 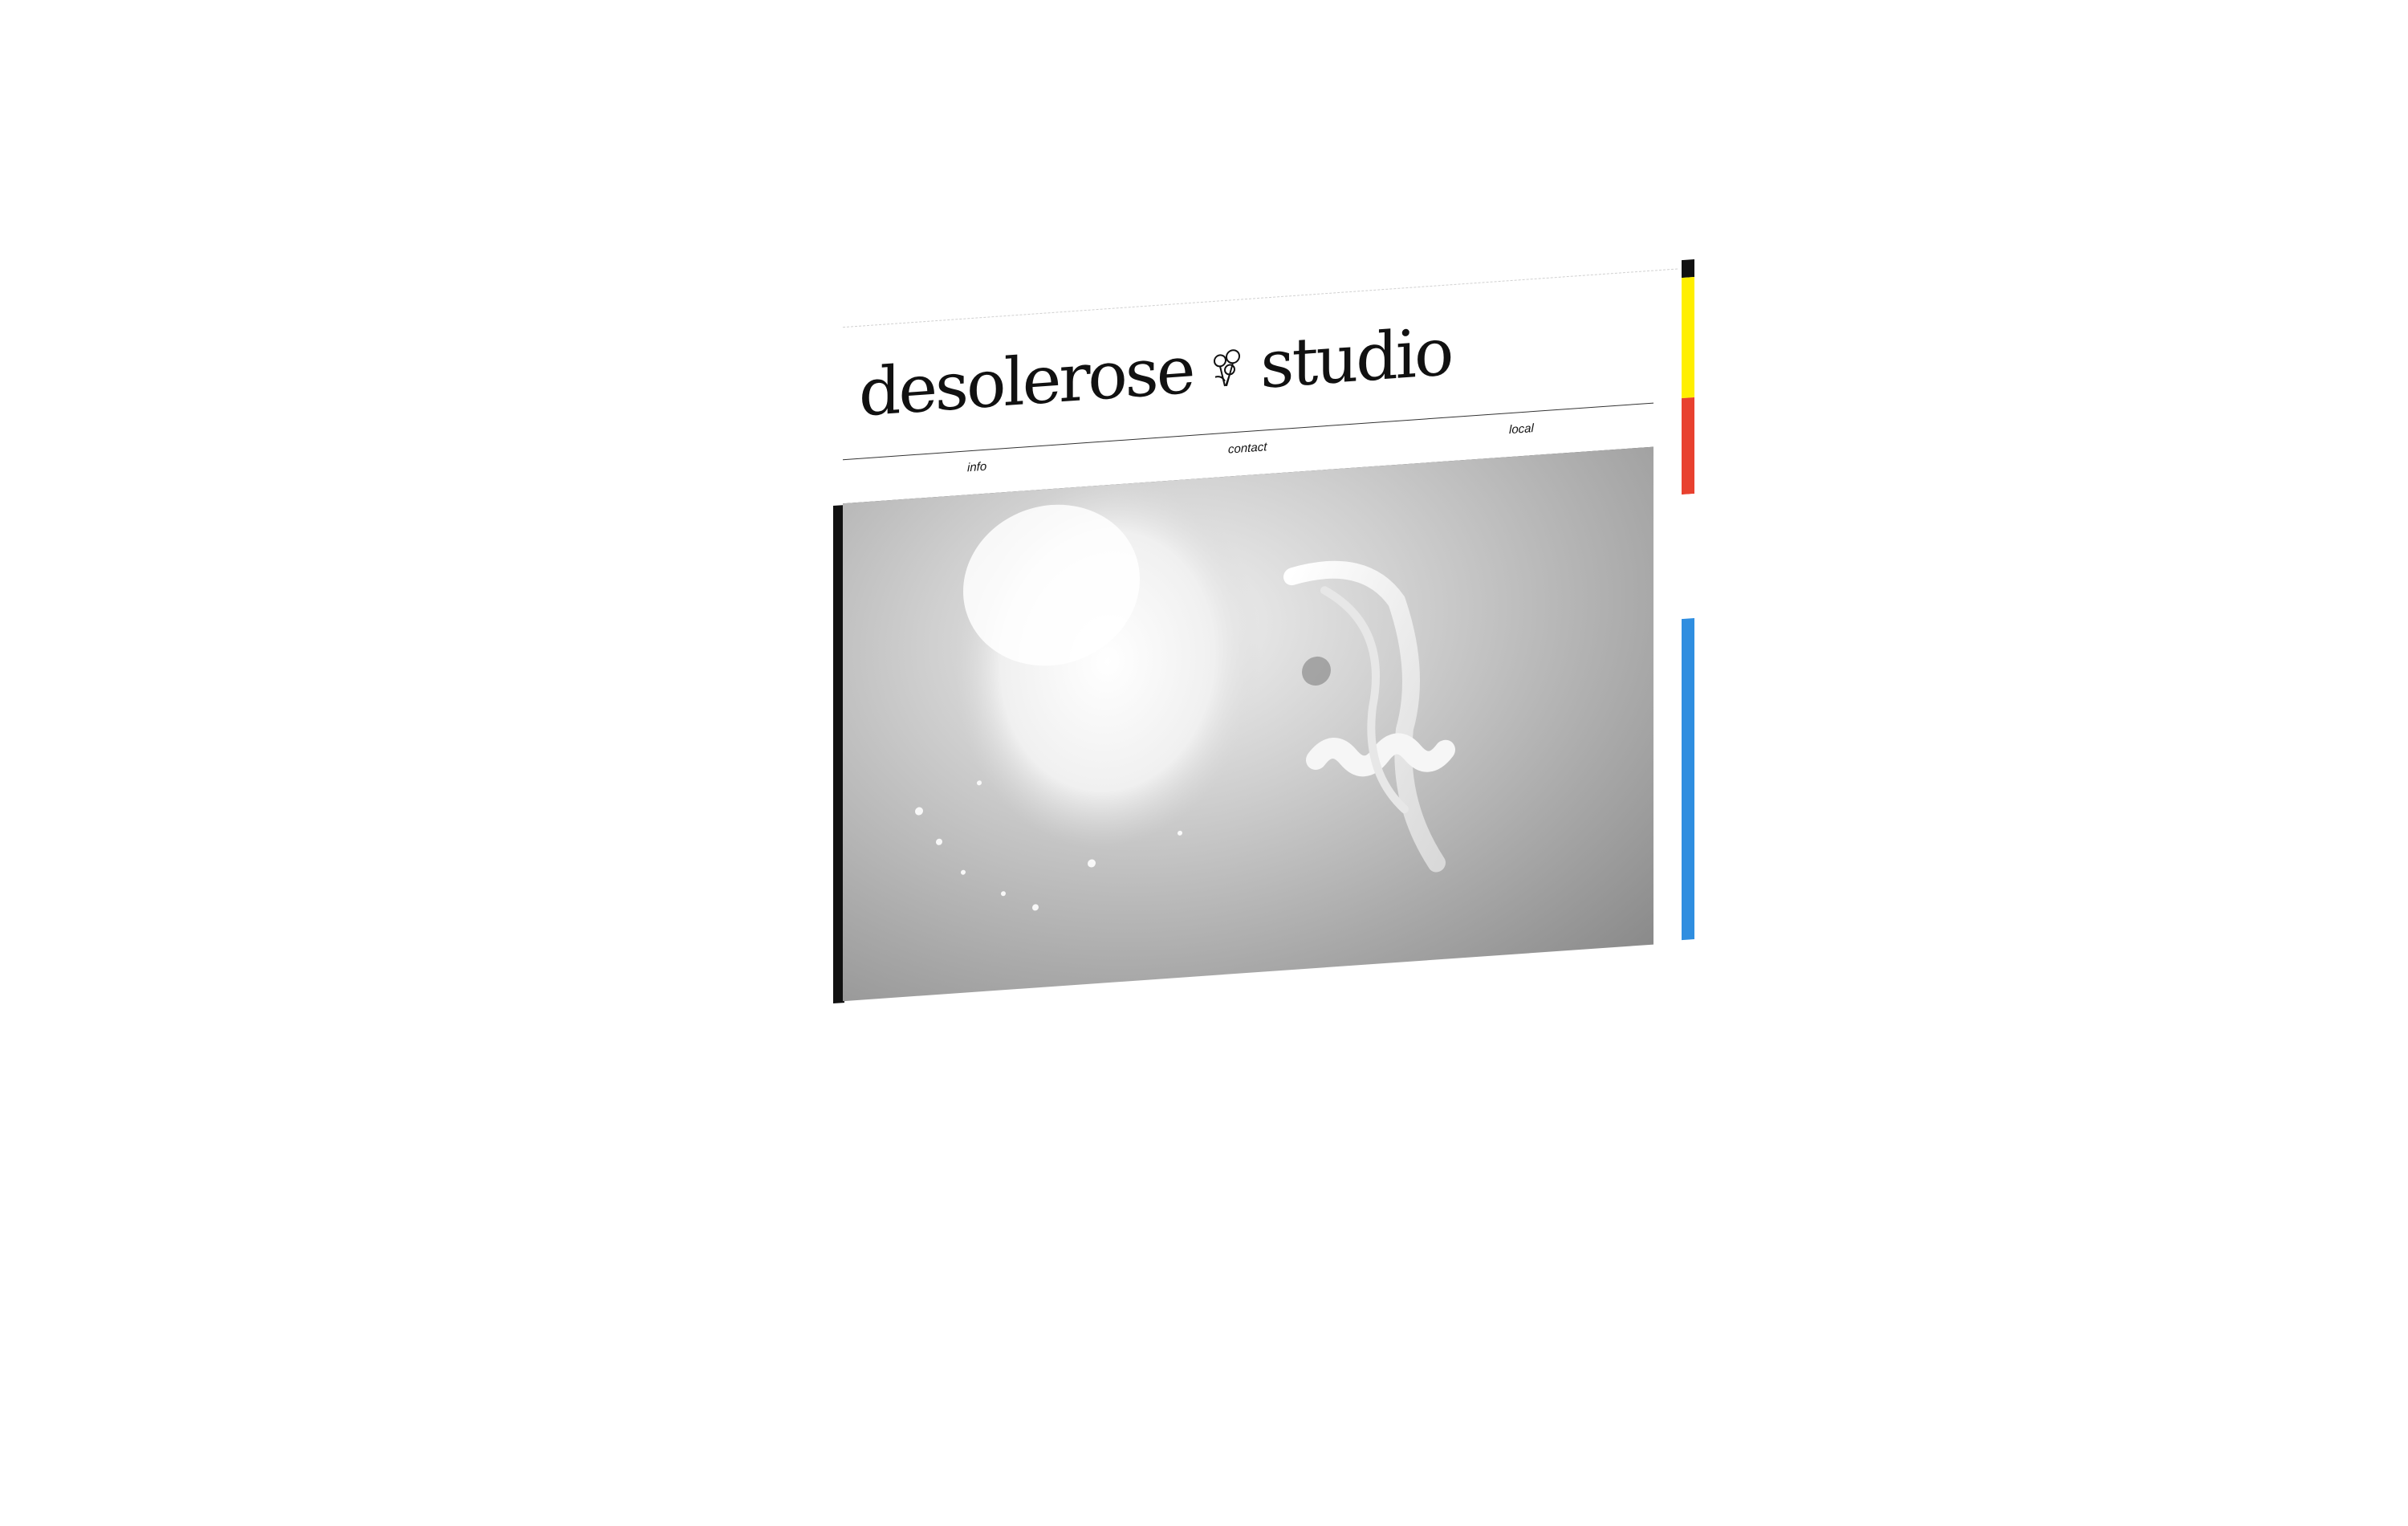 What do you see at coordinates (1227, 368) in the screenshot?
I see `flower-icon` at bounding box center [1227, 368].